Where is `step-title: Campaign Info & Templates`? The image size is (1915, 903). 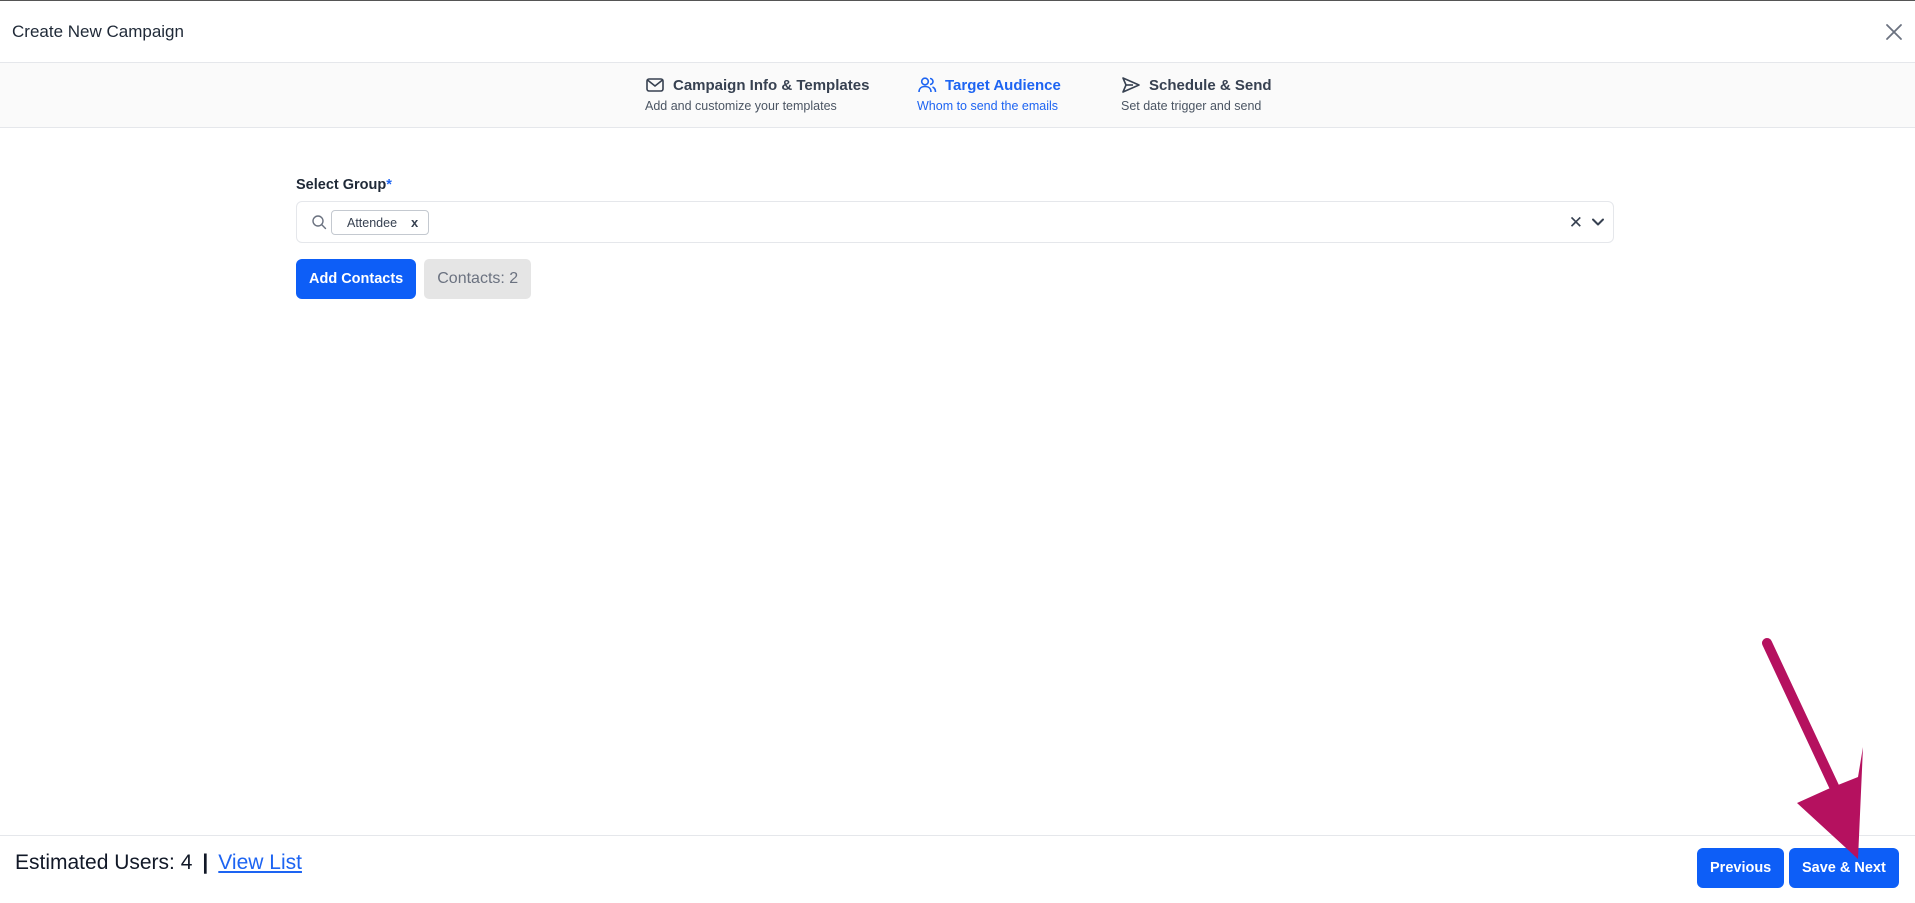
step-title: Campaign Info & Templates is located at coordinates (771, 85).